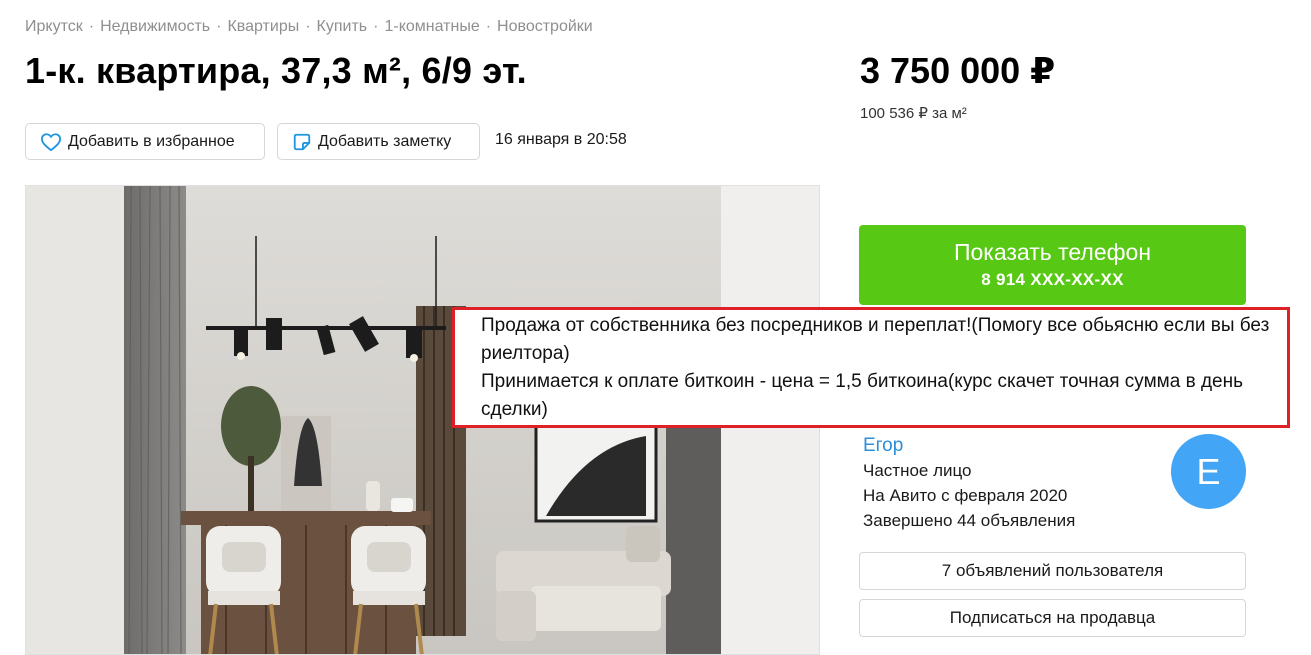 The image size is (1311, 655). I want to click on note-icon, so click(302, 141).